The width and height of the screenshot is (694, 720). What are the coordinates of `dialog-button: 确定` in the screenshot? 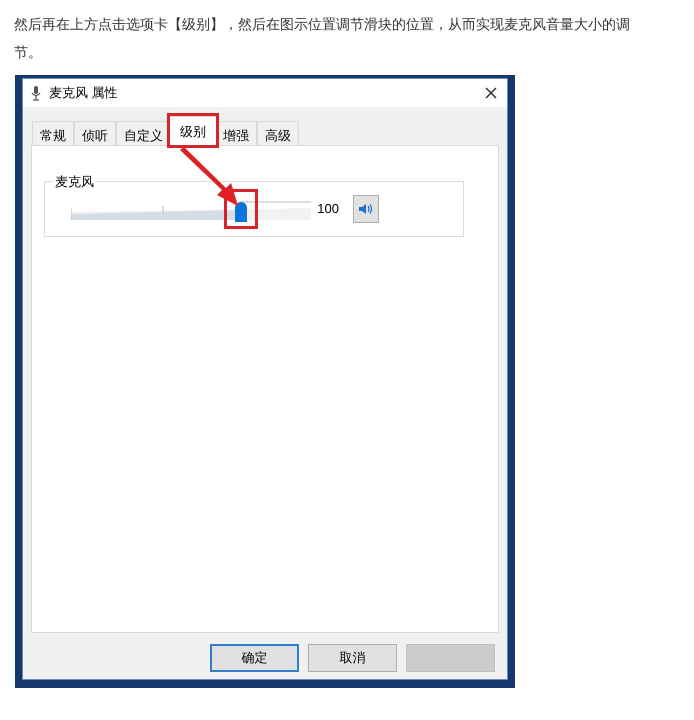 It's located at (254, 658).